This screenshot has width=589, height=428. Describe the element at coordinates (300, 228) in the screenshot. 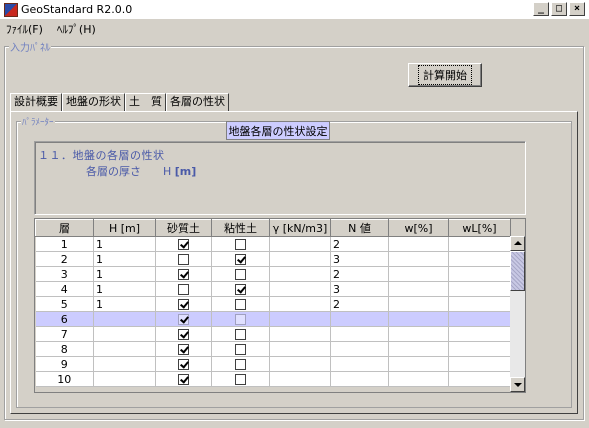

I see `column-header-gamma: γ [kN/m3]` at that location.